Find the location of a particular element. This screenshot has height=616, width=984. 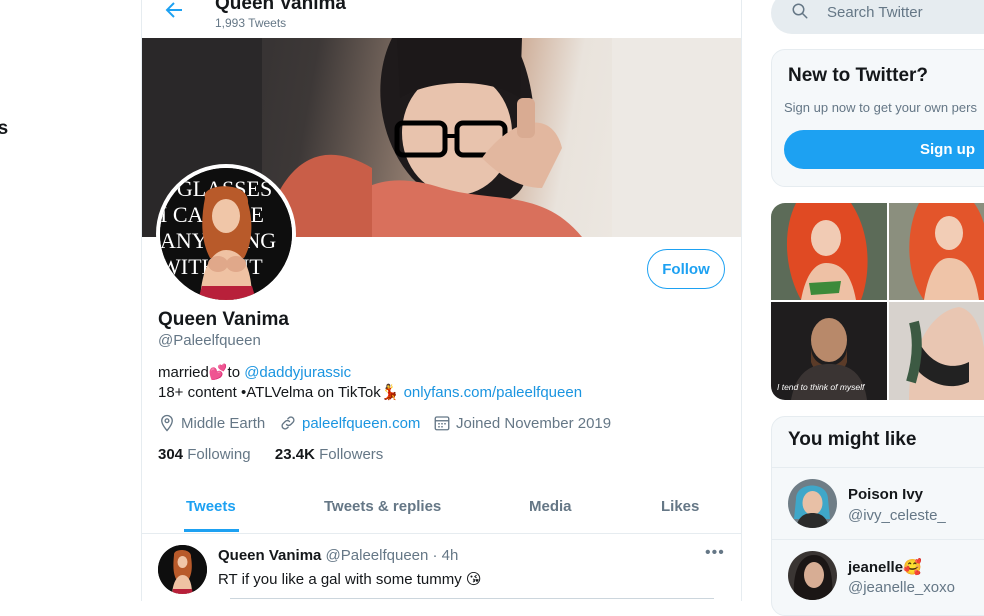

profile-website: paleelfqueen.com is located at coordinates (349, 423).